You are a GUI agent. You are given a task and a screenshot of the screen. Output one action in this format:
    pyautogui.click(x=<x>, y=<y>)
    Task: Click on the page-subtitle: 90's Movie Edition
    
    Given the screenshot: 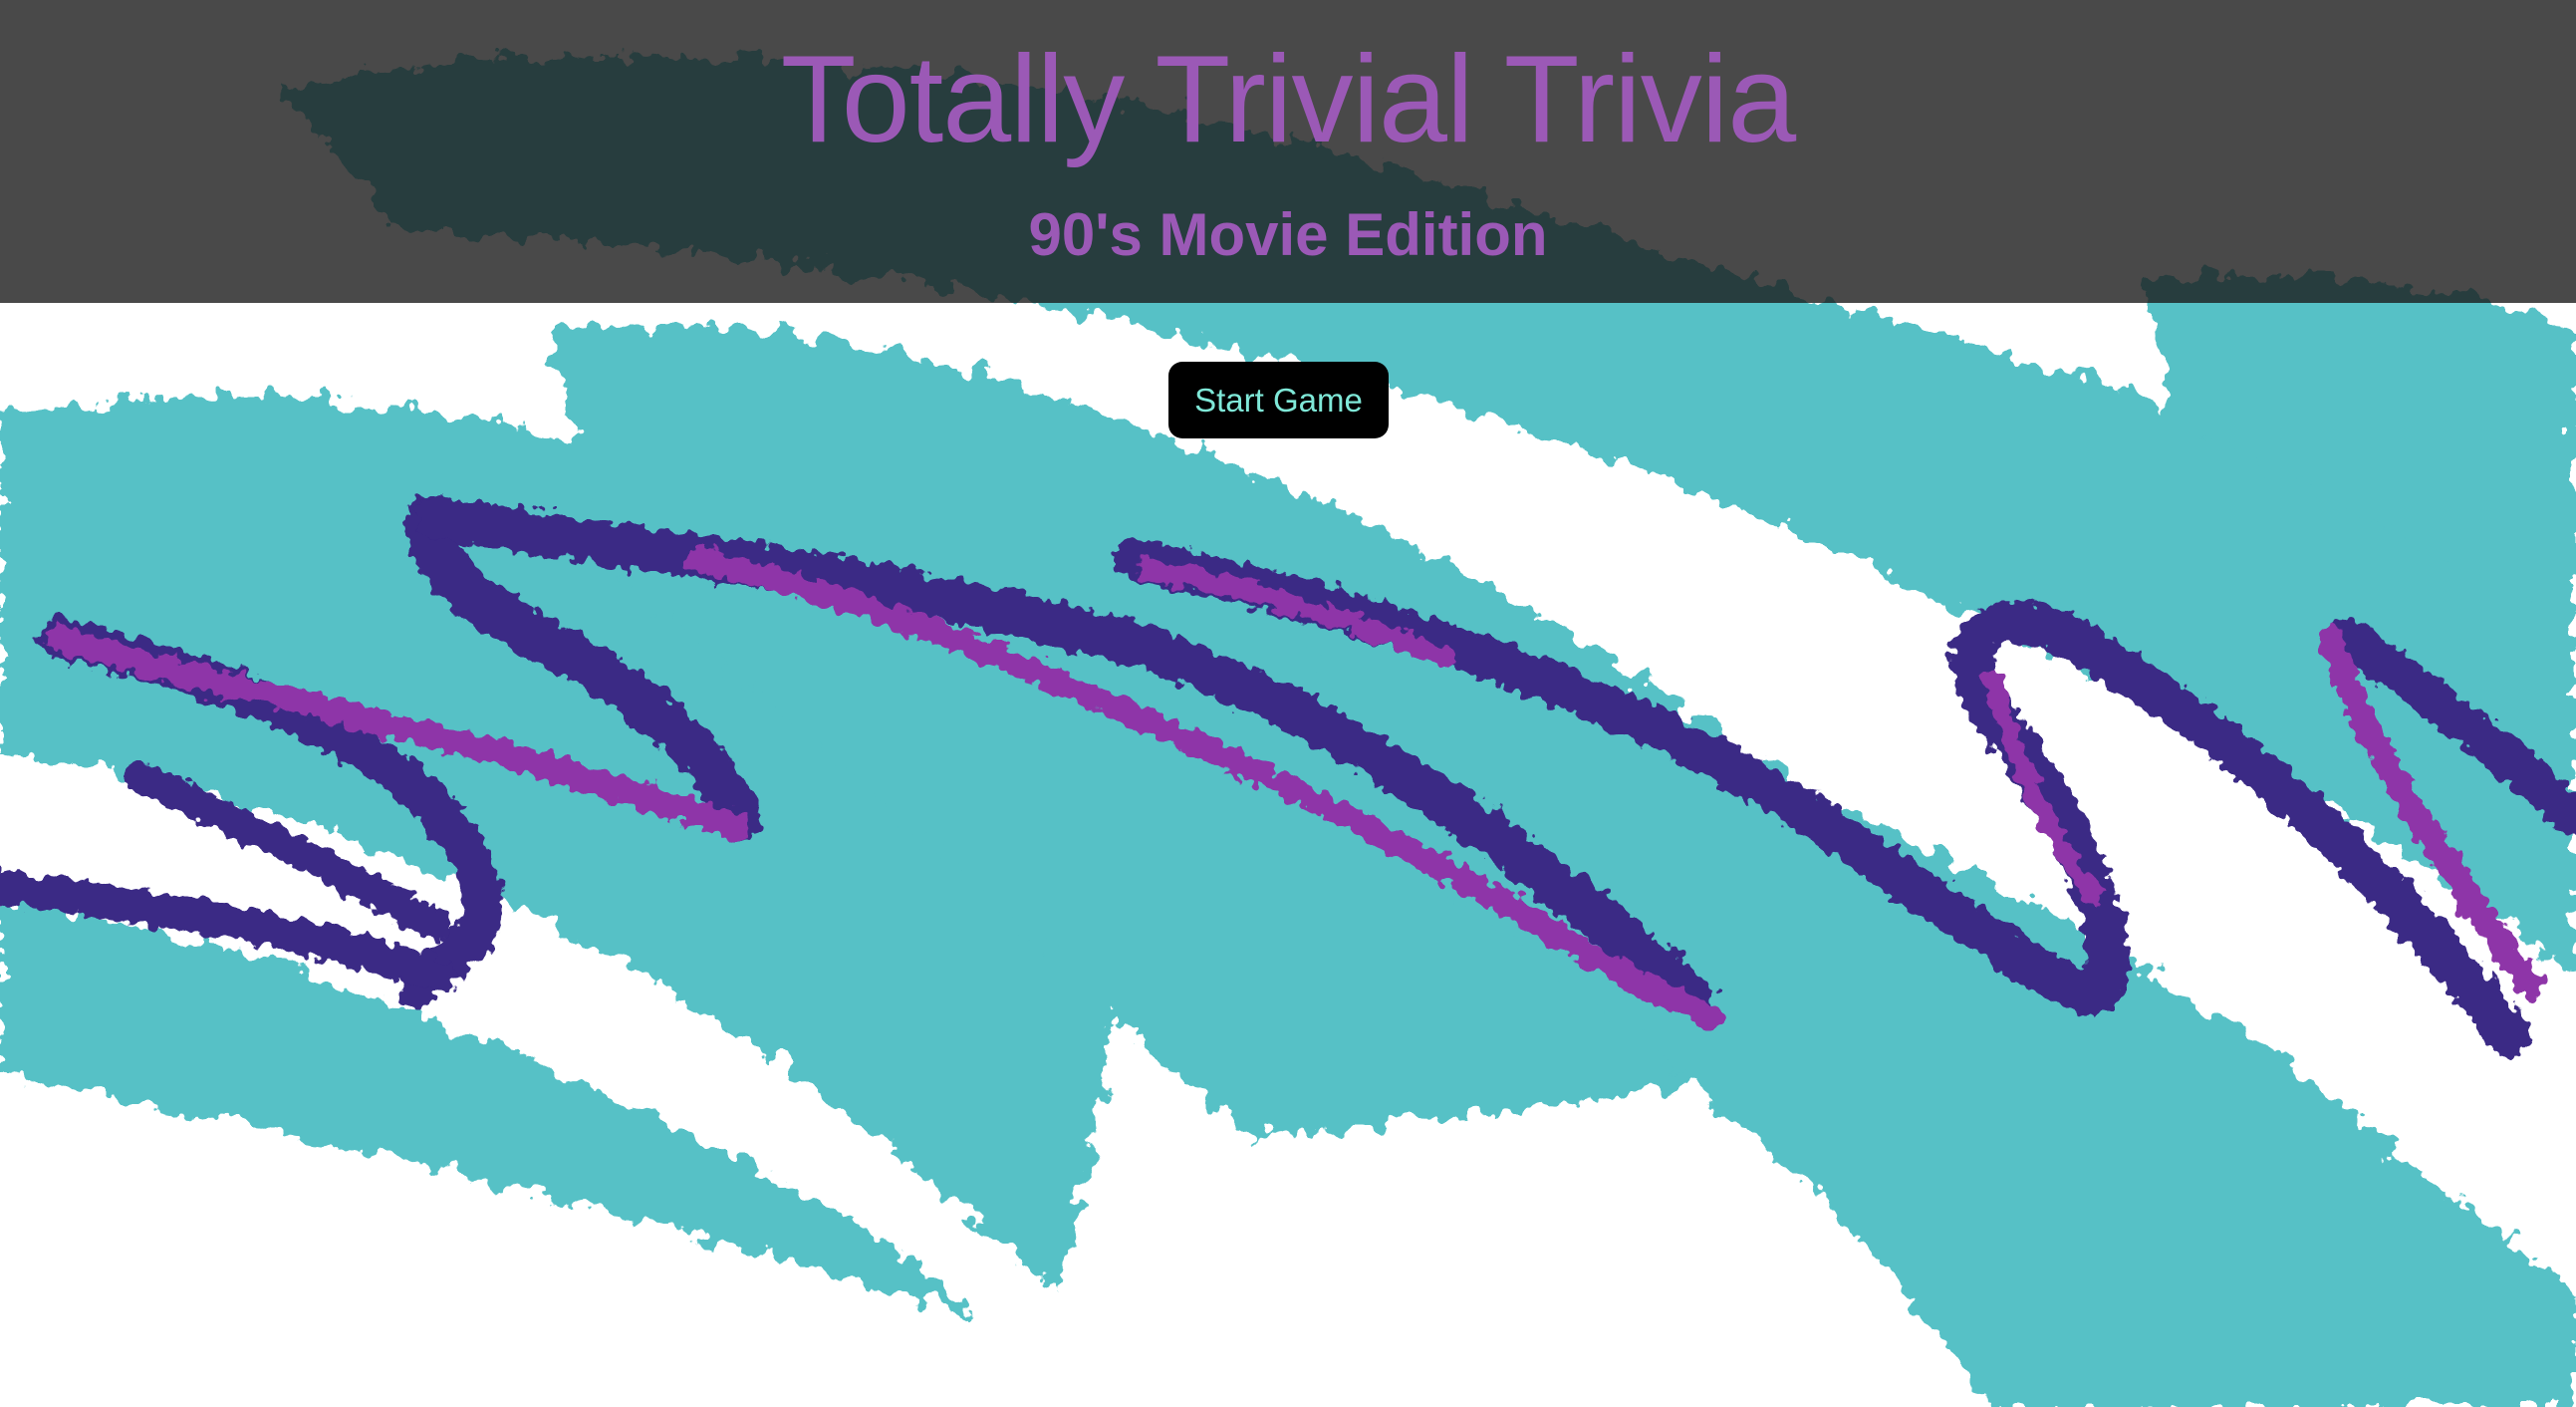 What is the action you would take?
    pyautogui.click(x=1288, y=234)
    